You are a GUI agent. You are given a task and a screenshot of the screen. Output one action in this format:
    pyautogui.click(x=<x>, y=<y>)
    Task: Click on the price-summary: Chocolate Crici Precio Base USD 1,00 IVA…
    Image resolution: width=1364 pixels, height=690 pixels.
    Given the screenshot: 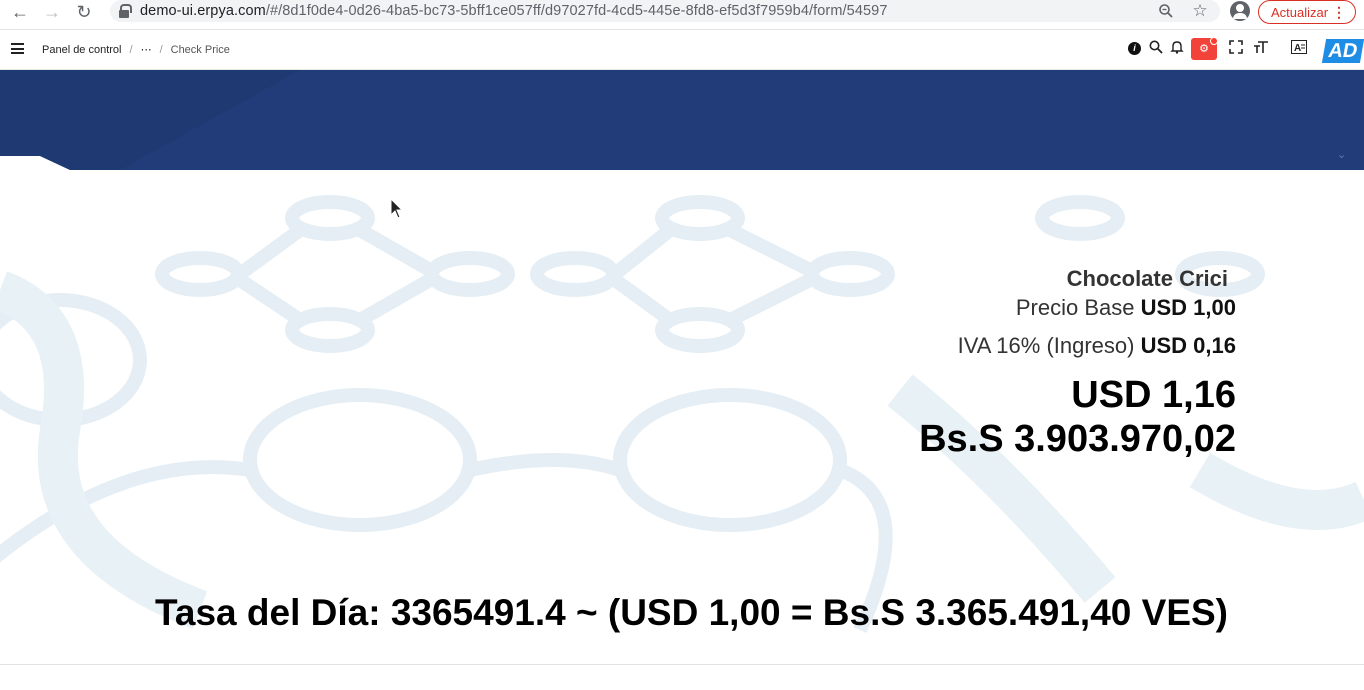 What is the action you would take?
    pyautogui.click(x=1077, y=363)
    